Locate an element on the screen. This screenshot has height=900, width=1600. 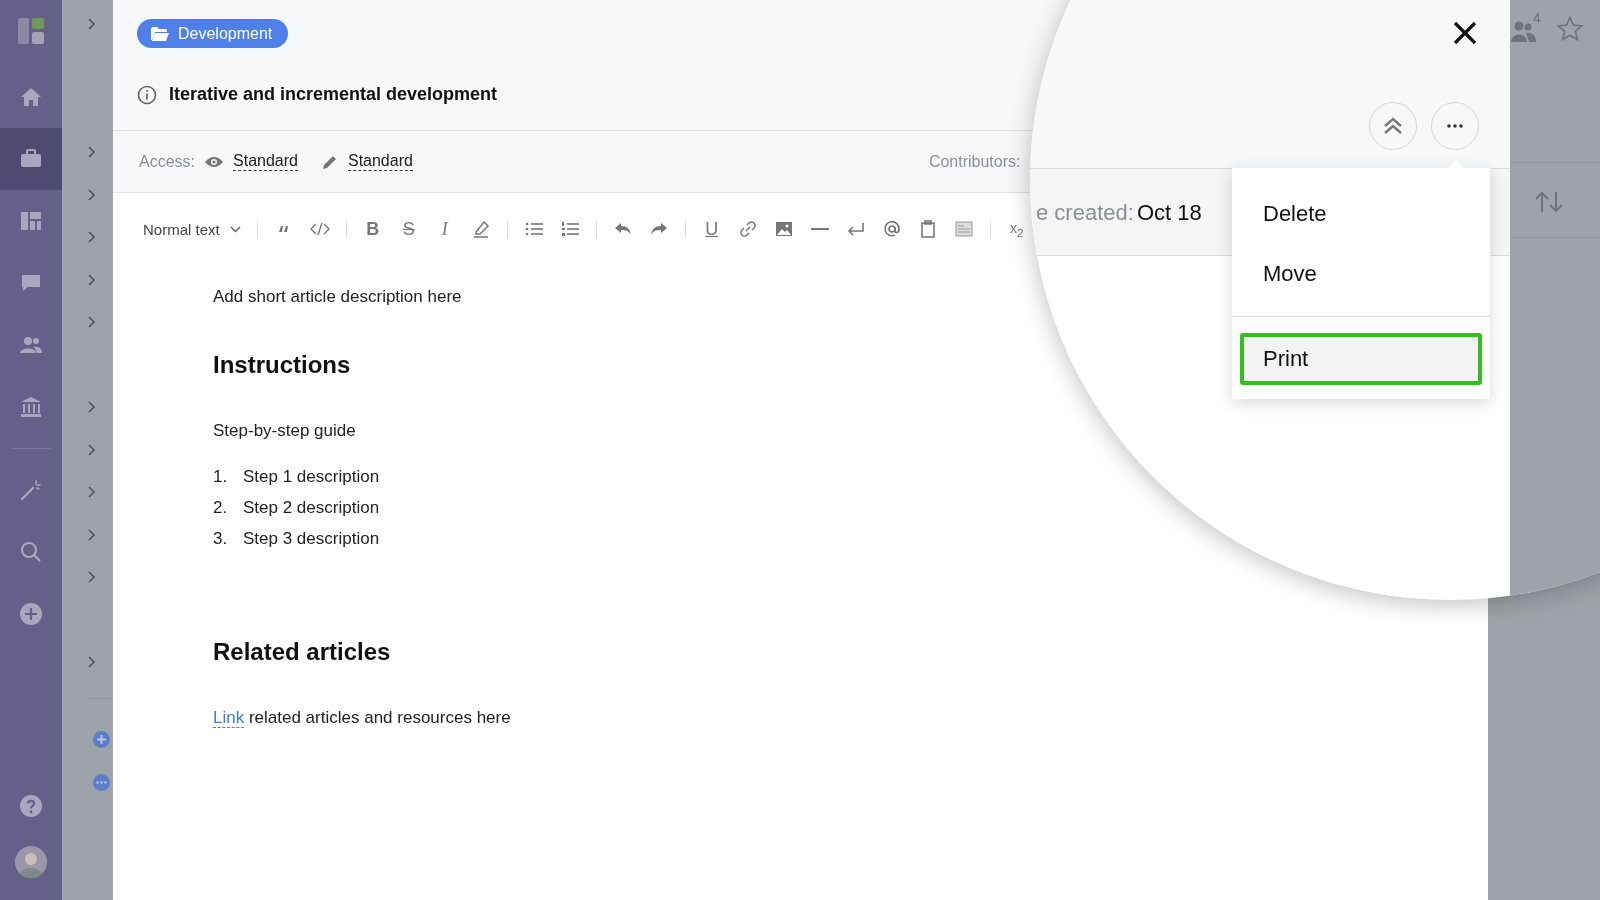
bold-button: B is located at coordinates (372, 229).